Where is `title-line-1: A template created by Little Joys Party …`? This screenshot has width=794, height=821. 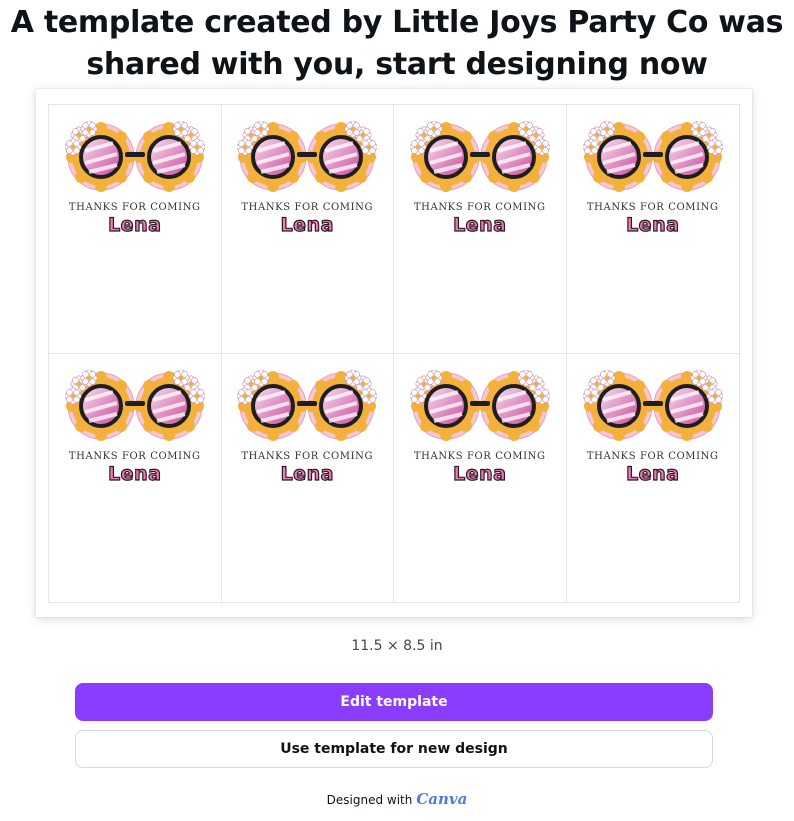
title-line-1: A template created by Little Joys Party … is located at coordinates (397, 22).